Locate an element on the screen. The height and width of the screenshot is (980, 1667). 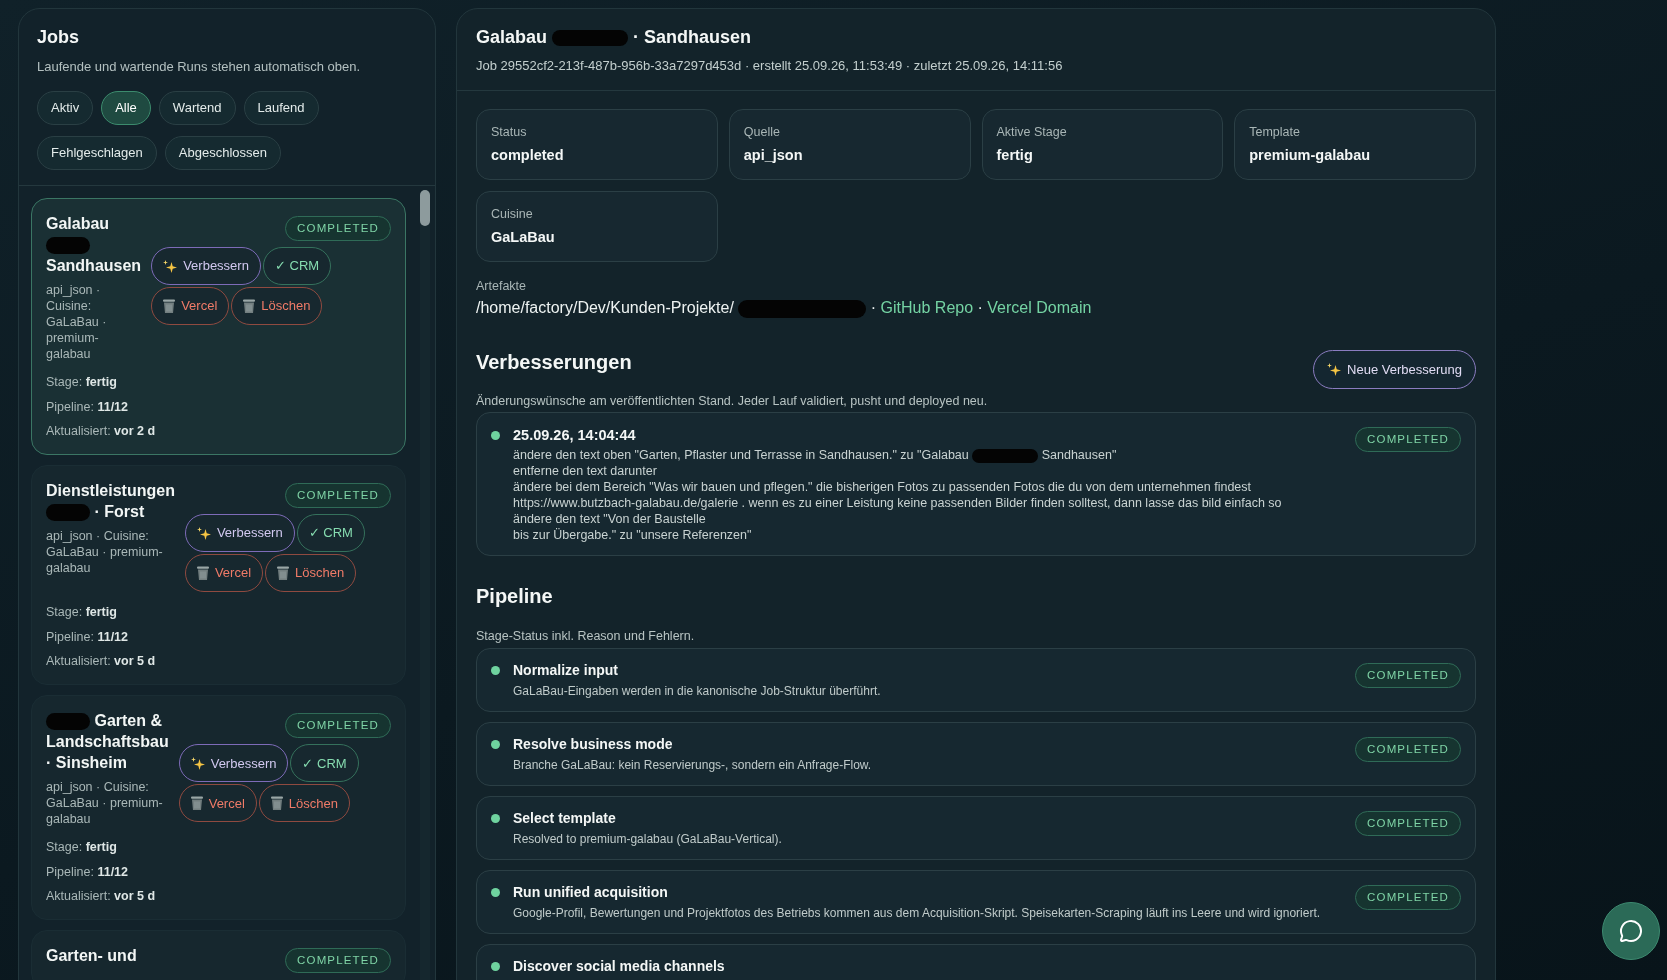
job-title: Sandhausen is located at coordinates (94, 265).